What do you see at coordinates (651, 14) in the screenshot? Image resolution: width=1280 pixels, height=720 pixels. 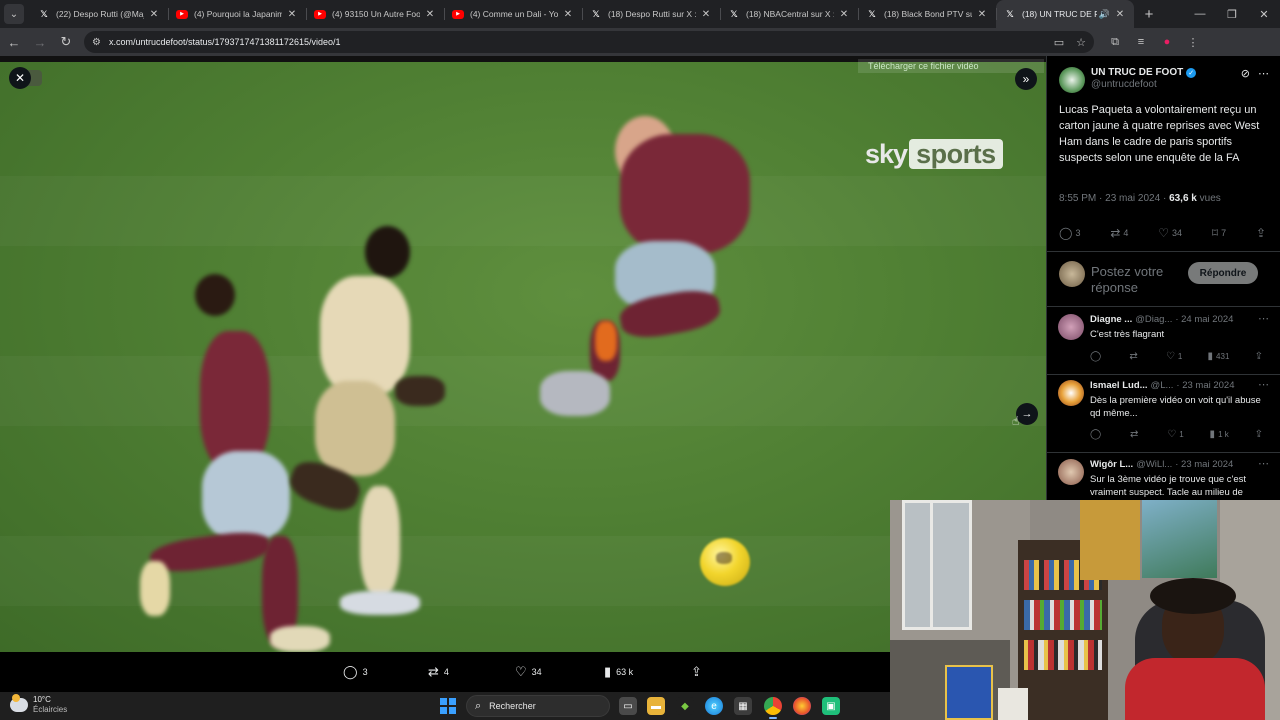 I see `browser-tab: 𝕏 (18) Despo Rutti sur X : "h ✕` at bounding box center [651, 14].